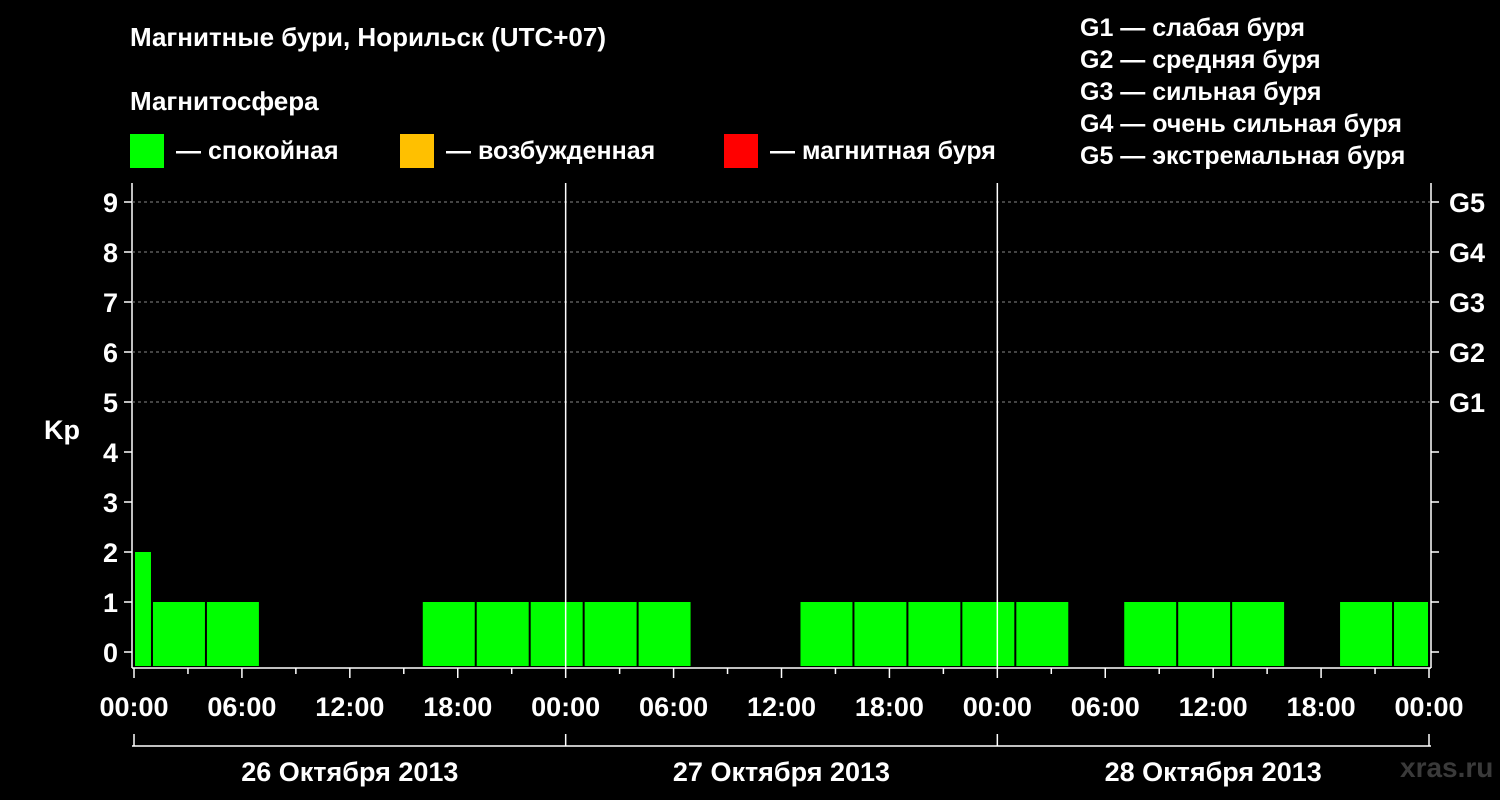 The height and width of the screenshot is (800, 1500). Describe the element at coordinates (110, 653) in the screenshot. I see `y-tick-label: 0` at that location.